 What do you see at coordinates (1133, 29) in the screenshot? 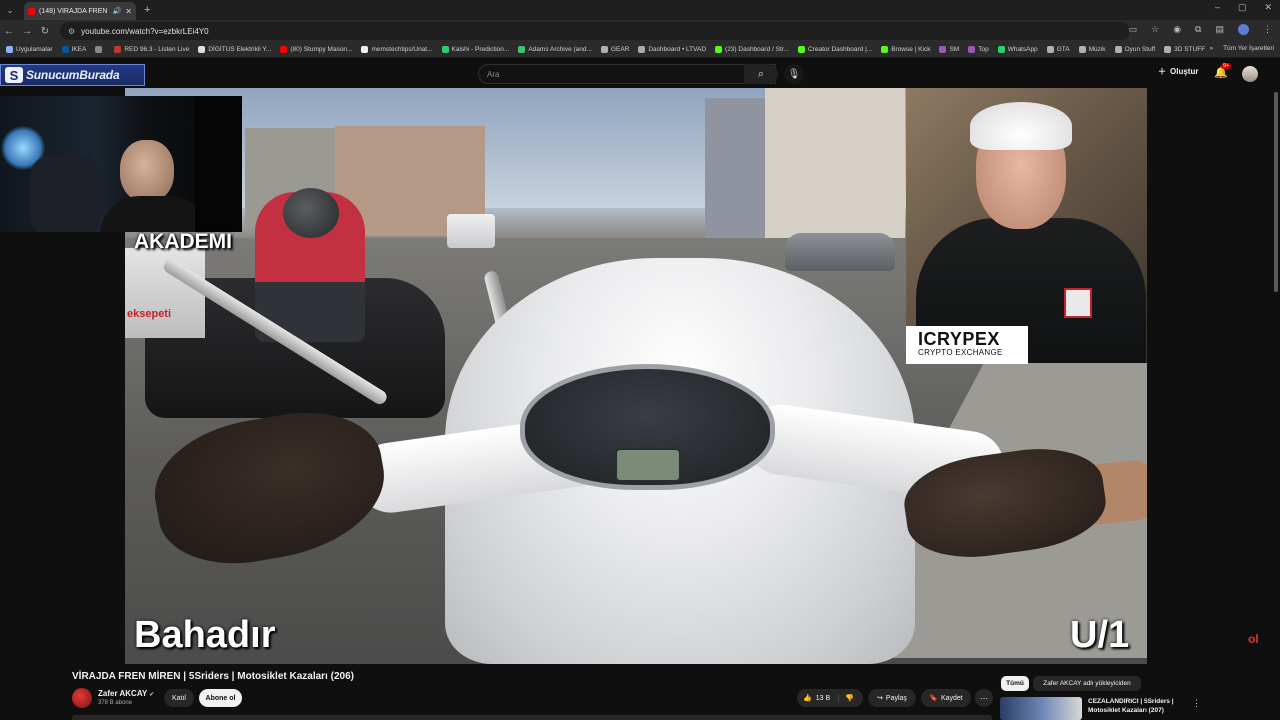
I see `cast-icon: ▭` at bounding box center [1133, 29].